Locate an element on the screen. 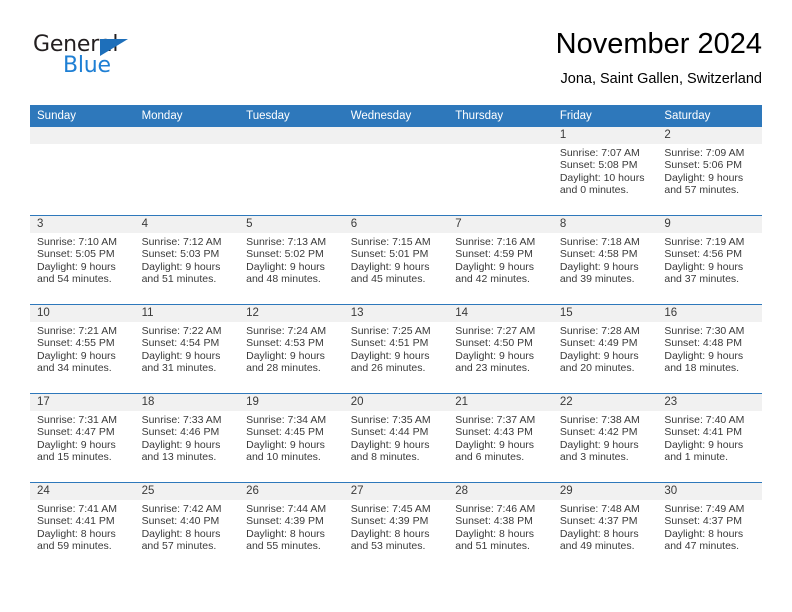 Image resolution: width=792 pixels, height=612 pixels. day-number: 16 is located at coordinates (709, 313).